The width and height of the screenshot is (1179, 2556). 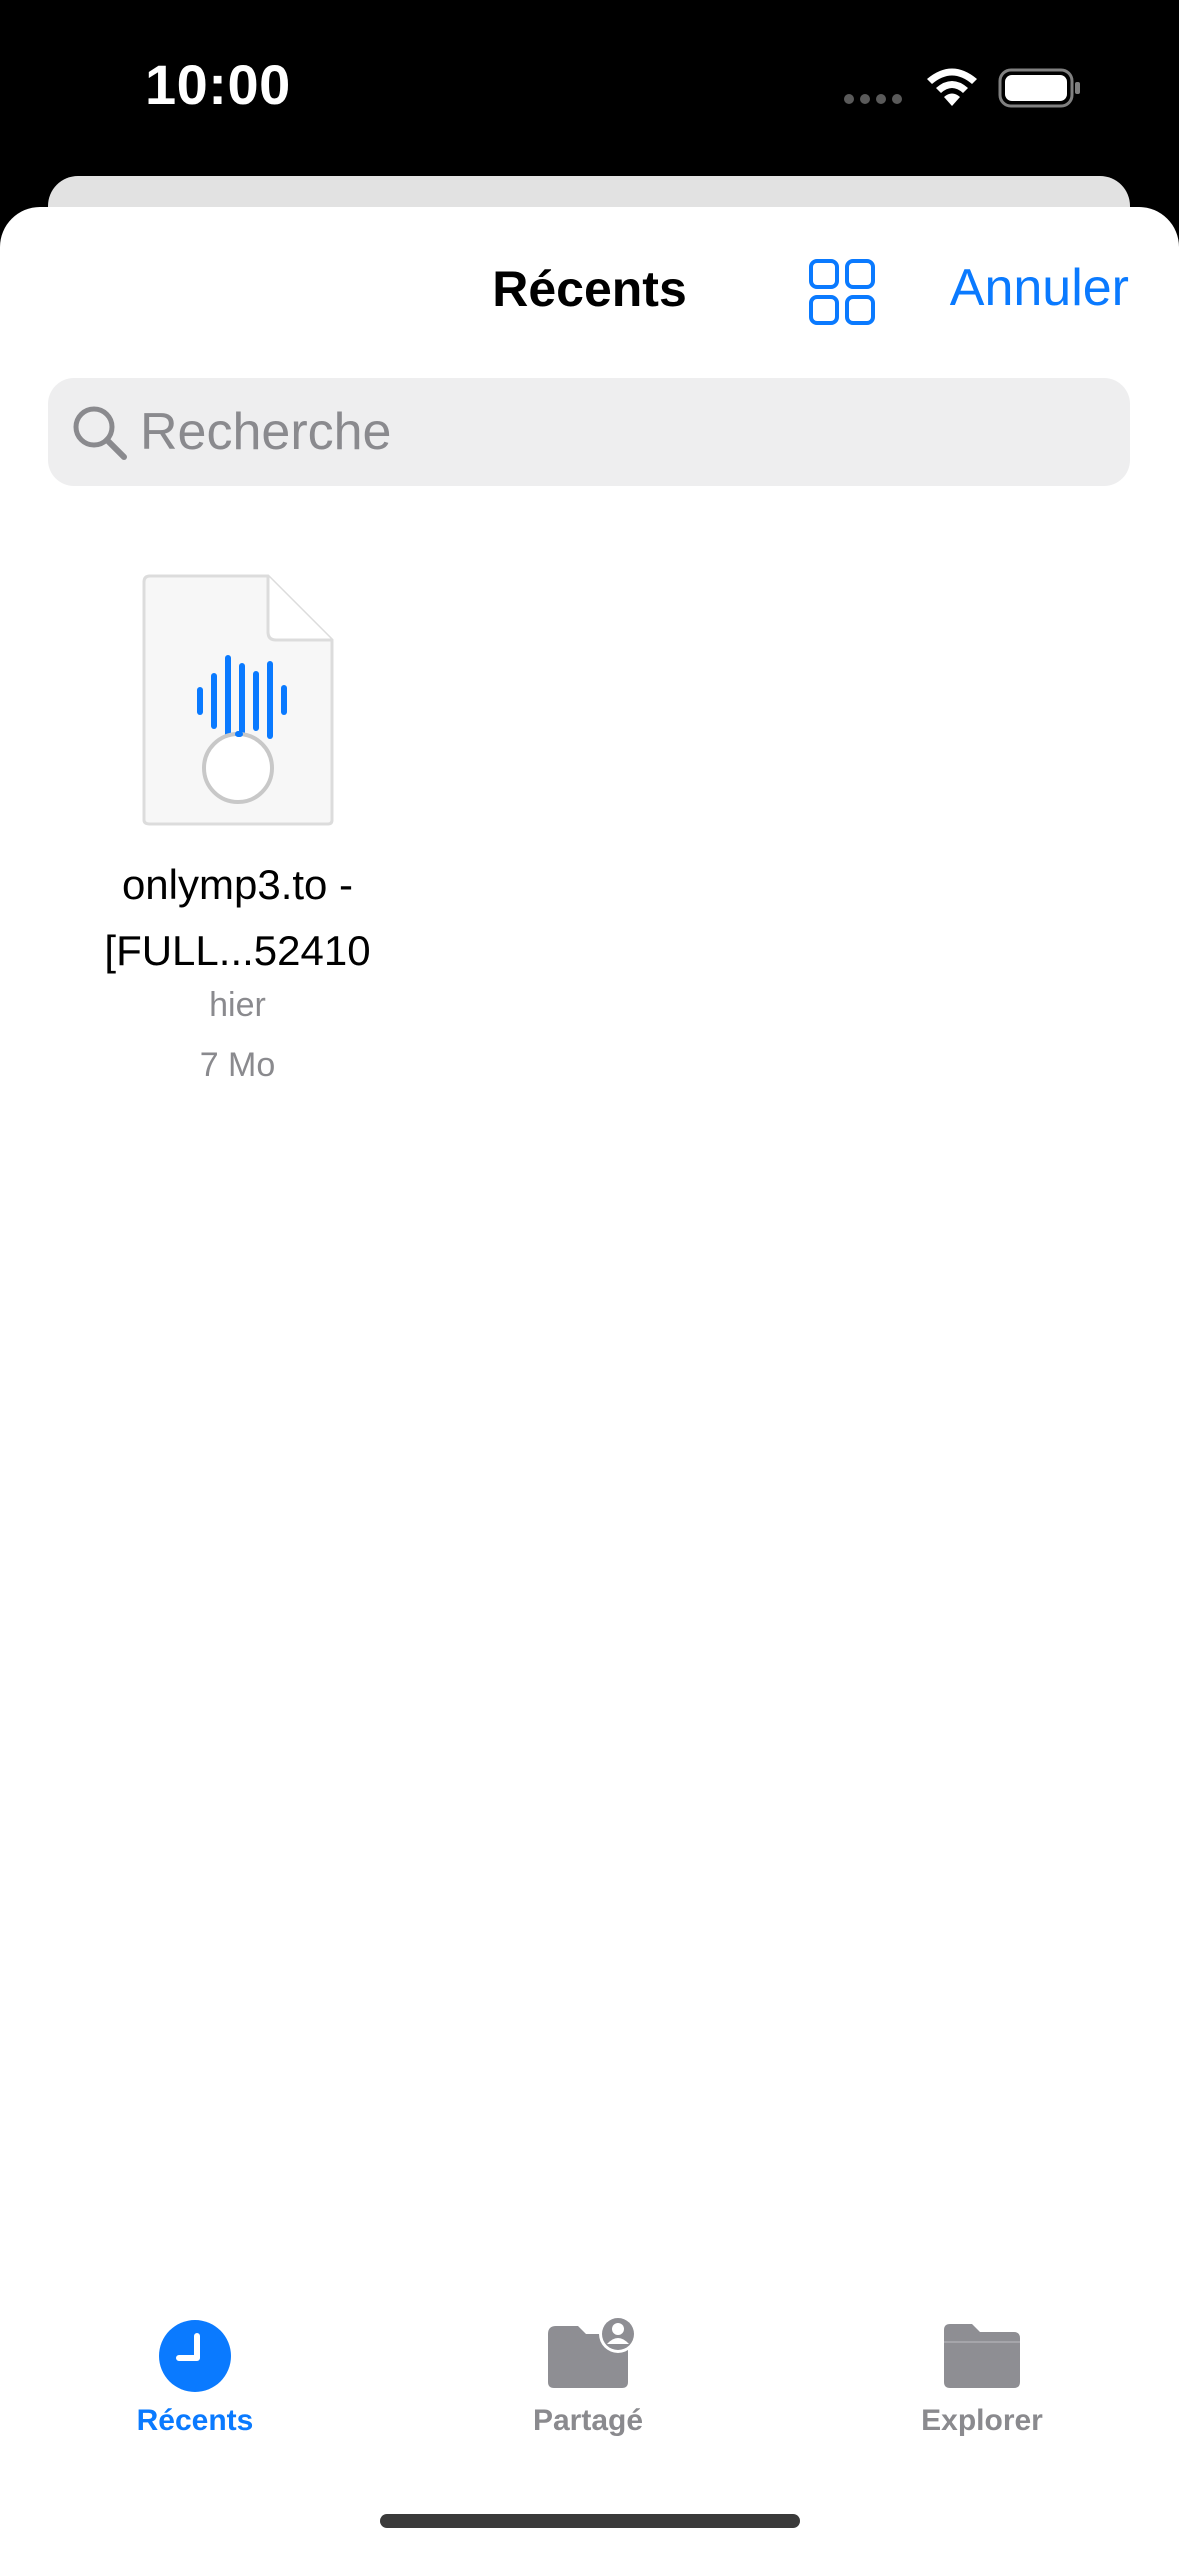 I want to click on tab-shared: Partagé, so click(x=588, y=2386).